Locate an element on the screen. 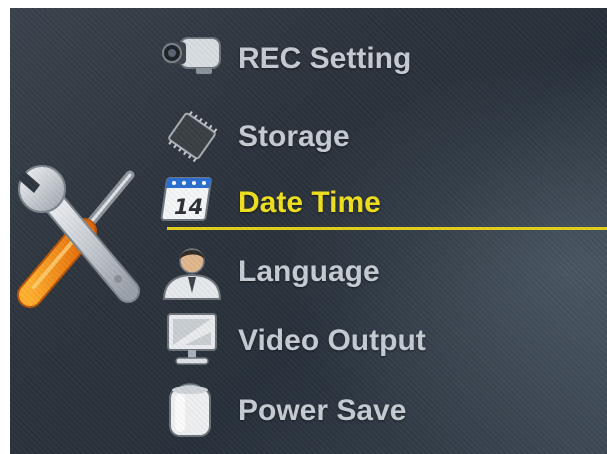  menu-item-language: Language is located at coordinates (383, 271).